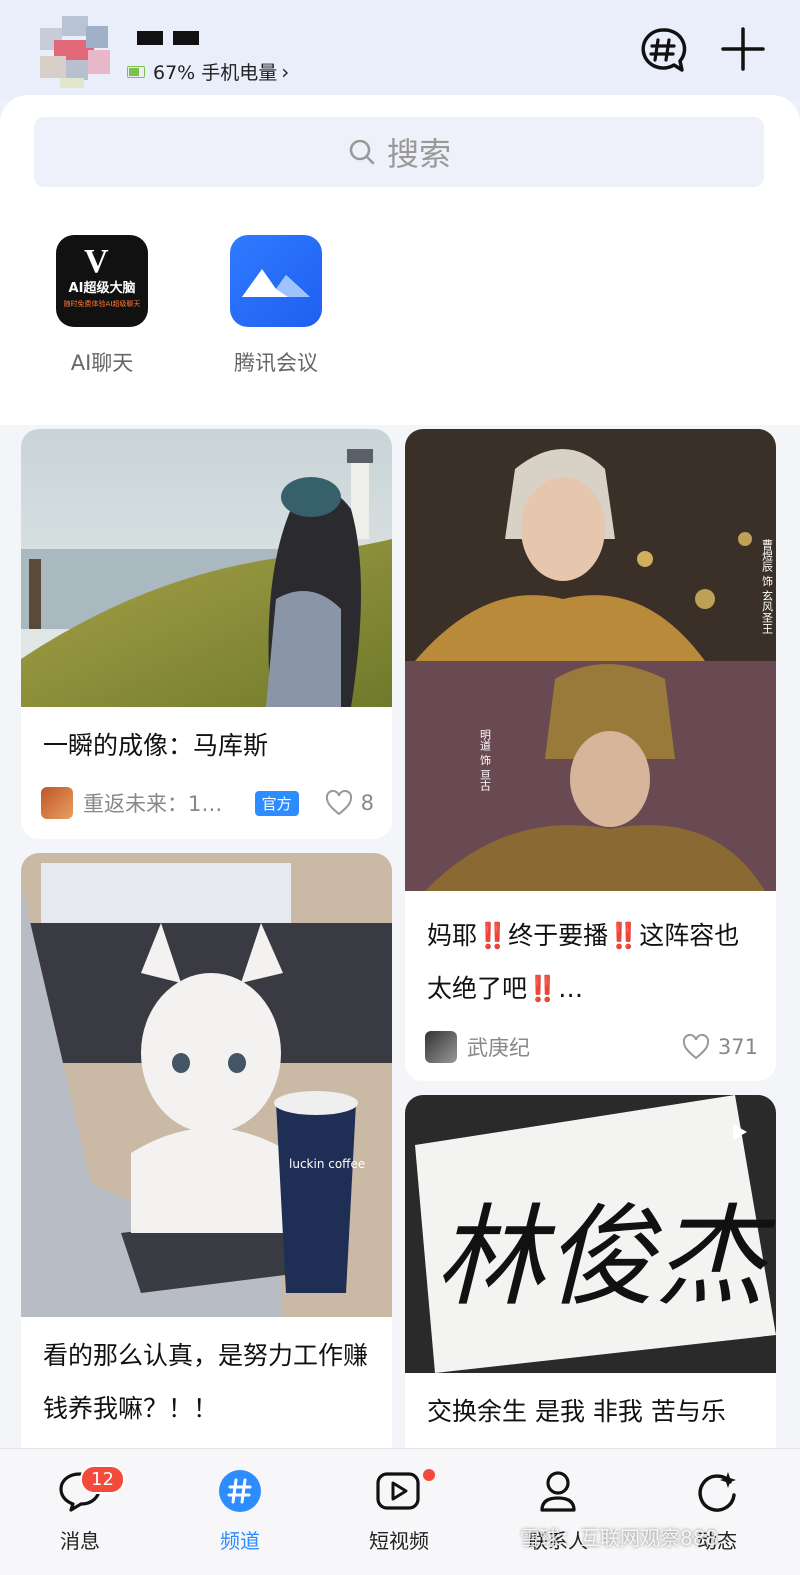 This screenshot has height=1575, width=800. I want to click on tab-label: 消息, so click(80, 1541).